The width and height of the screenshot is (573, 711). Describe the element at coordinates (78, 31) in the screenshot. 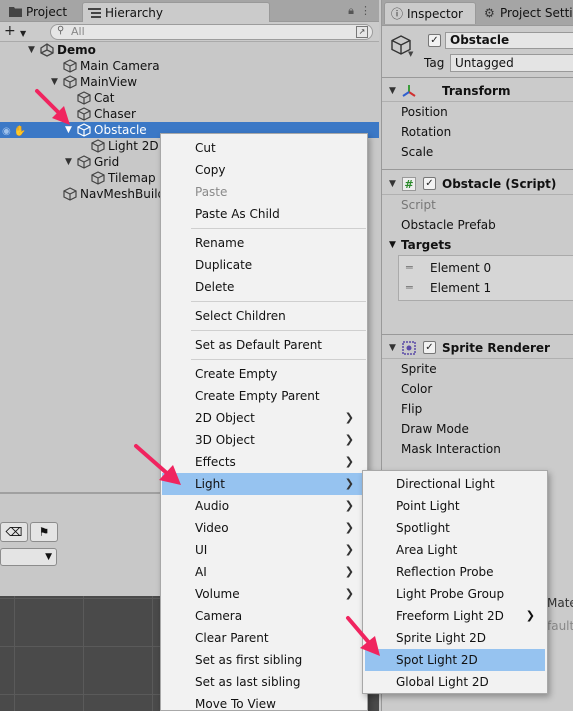

I see `search-placeholder: All` at that location.